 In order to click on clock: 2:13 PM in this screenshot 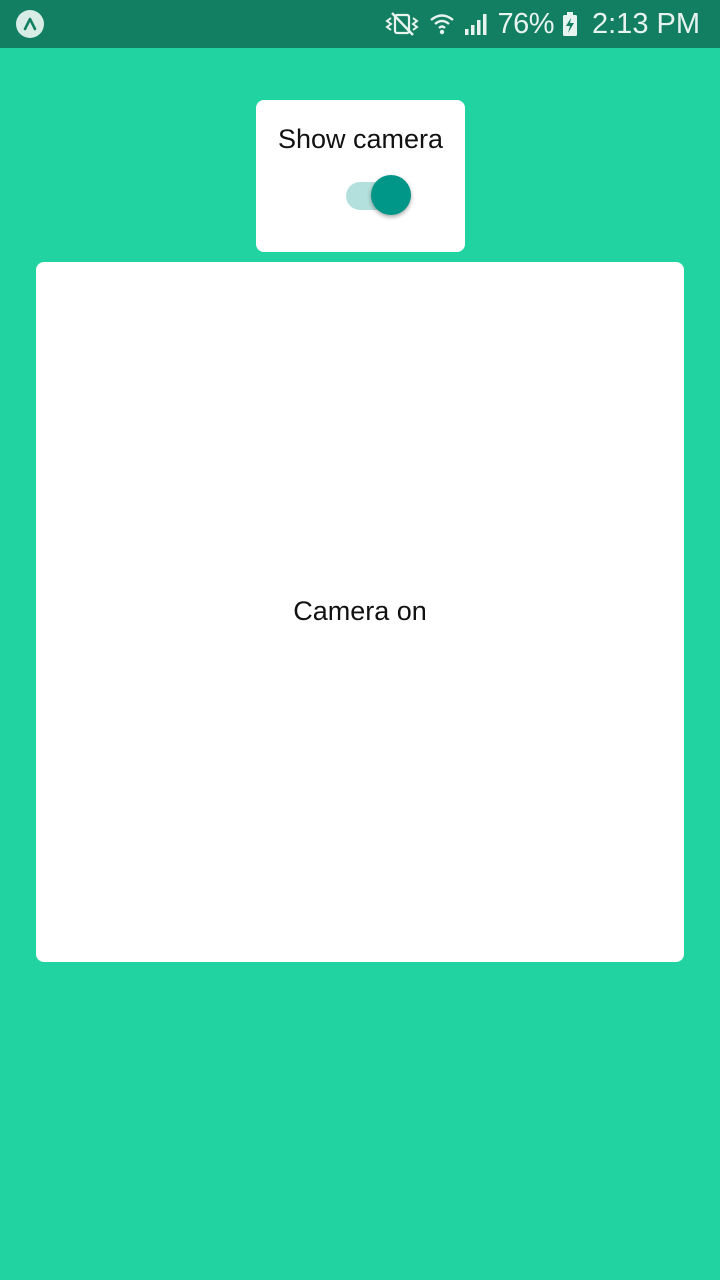, I will do `click(646, 23)`.